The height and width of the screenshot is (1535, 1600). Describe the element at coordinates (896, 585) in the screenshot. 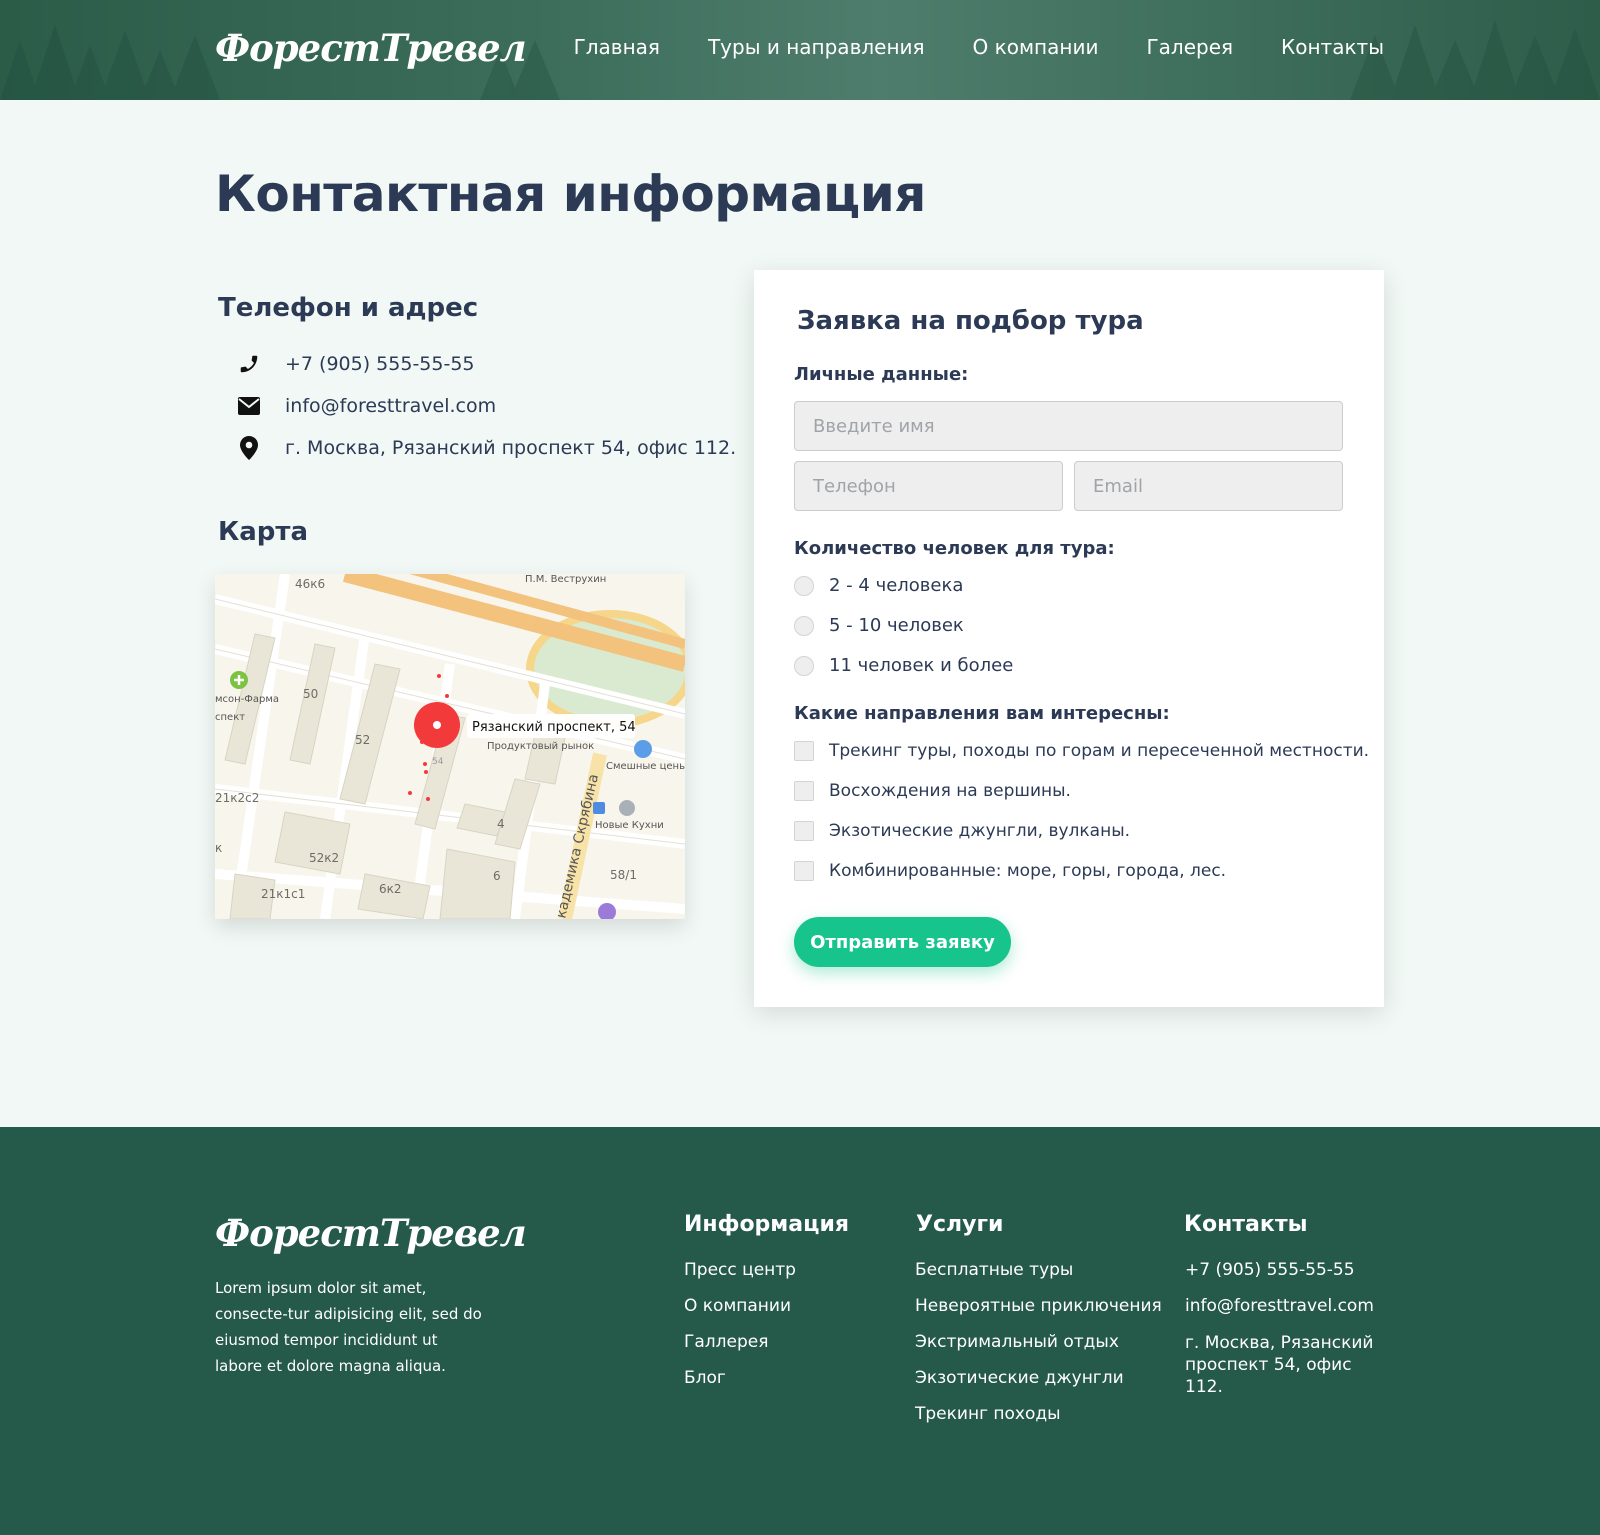

I see `people-option-label: 2 - 4 человека` at that location.